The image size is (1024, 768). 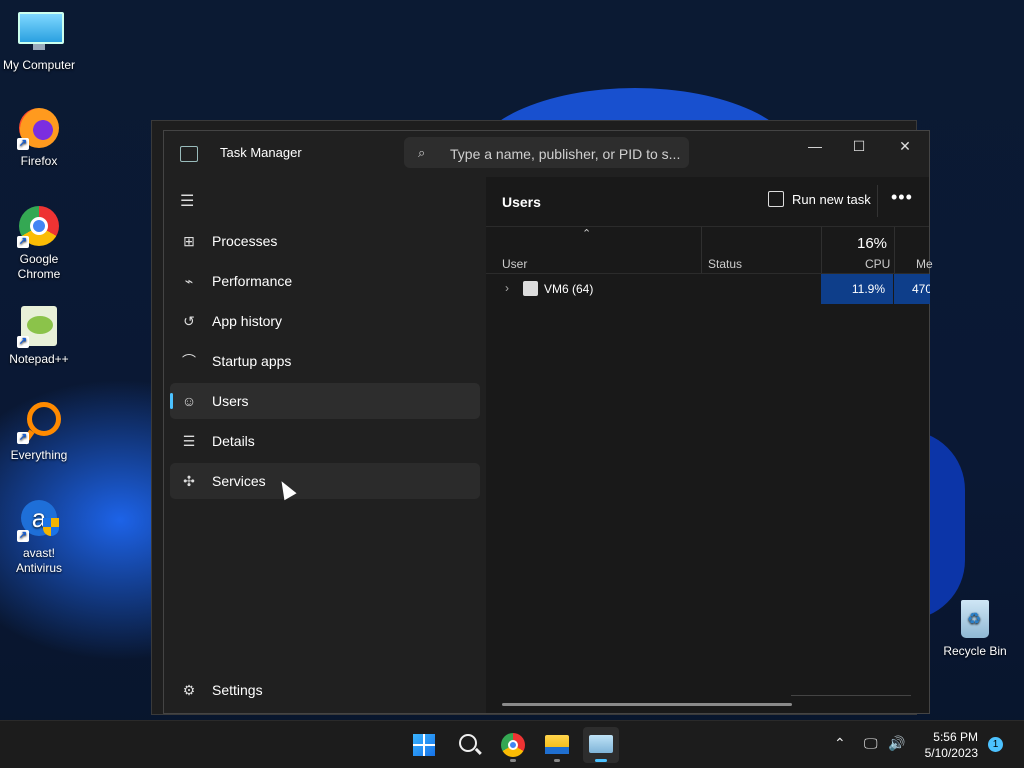 What do you see at coordinates (325, 441) in the screenshot?
I see `sidebar-item-details: ☰ Details` at bounding box center [325, 441].